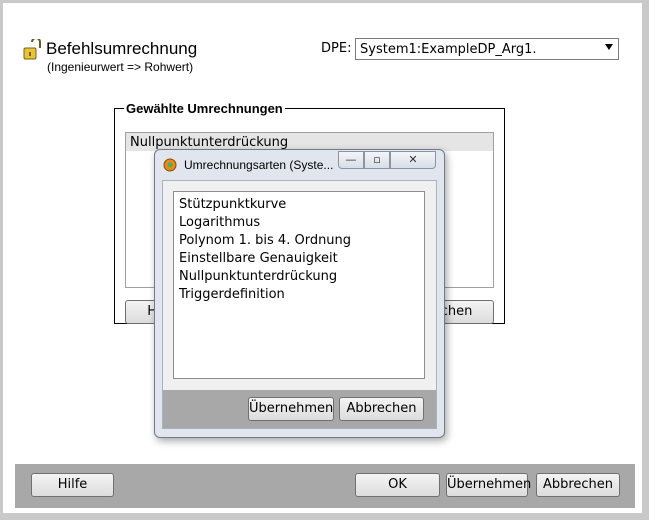 The image size is (649, 520). What do you see at coordinates (204, 108) in the screenshot?
I see `group-legend: Gewählte Umrechnungen` at bounding box center [204, 108].